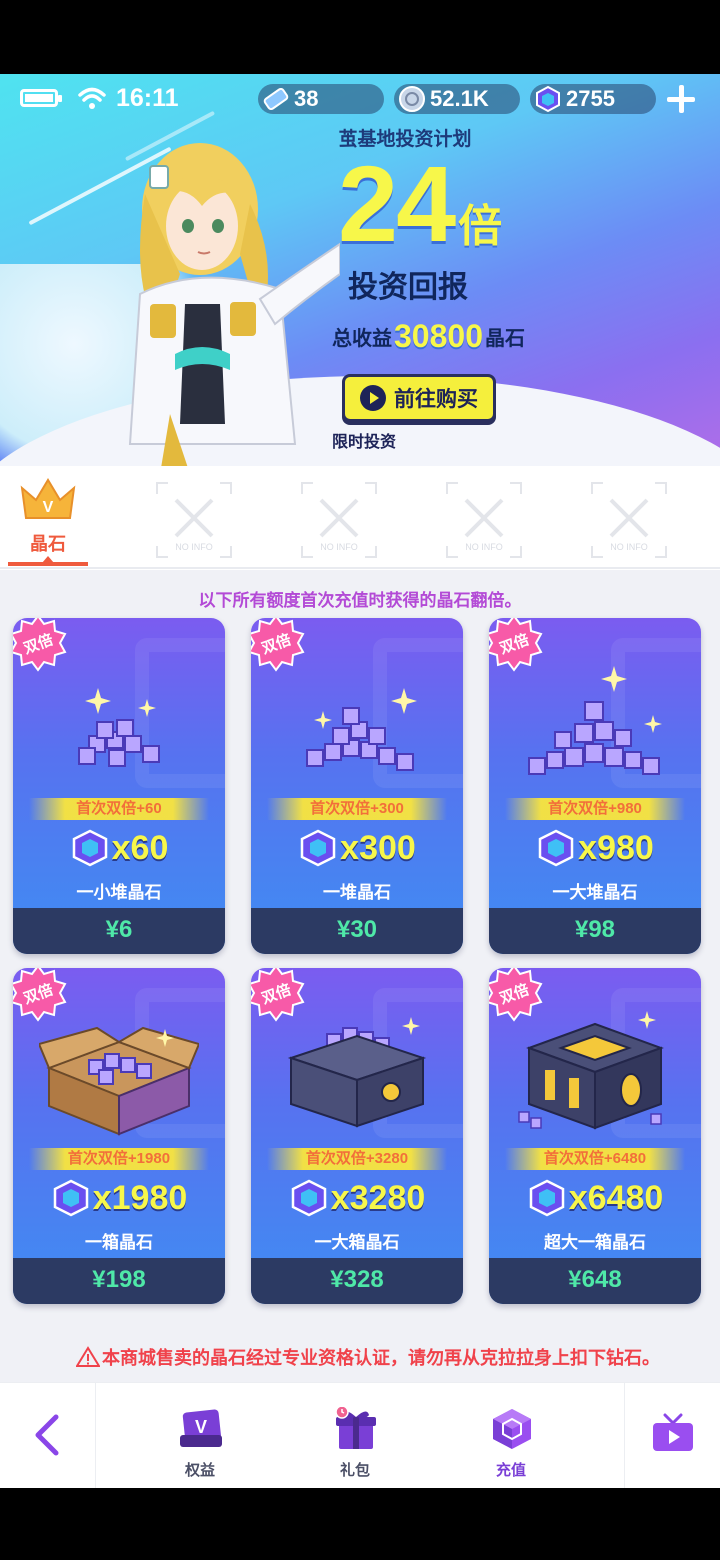 The image size is (720, 1560). I want to click on crystal-amount: x1980, so click(119, 1198).